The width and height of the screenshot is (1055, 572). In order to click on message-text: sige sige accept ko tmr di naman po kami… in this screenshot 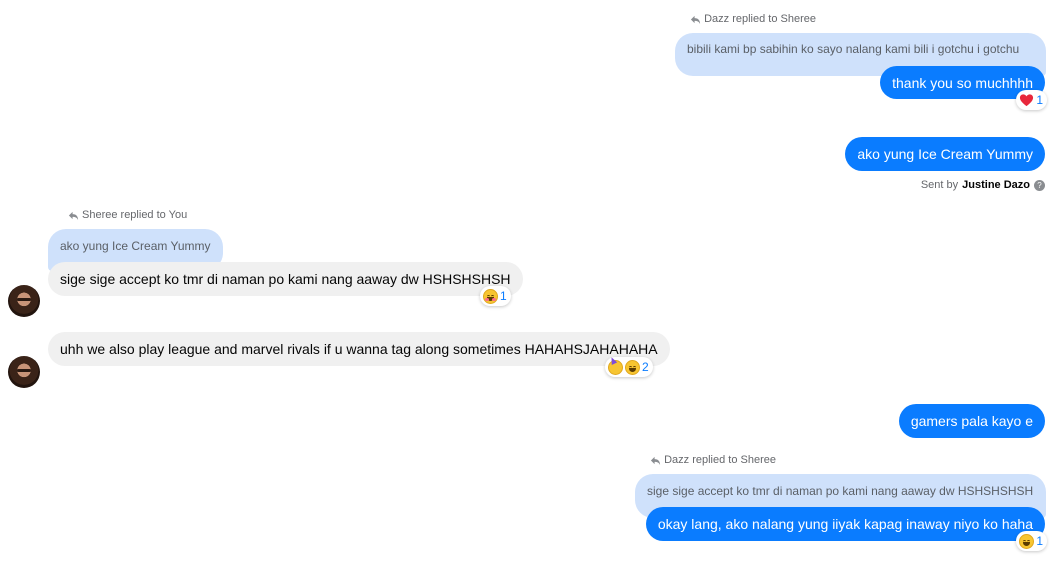, I will do `click(285, 279)`.